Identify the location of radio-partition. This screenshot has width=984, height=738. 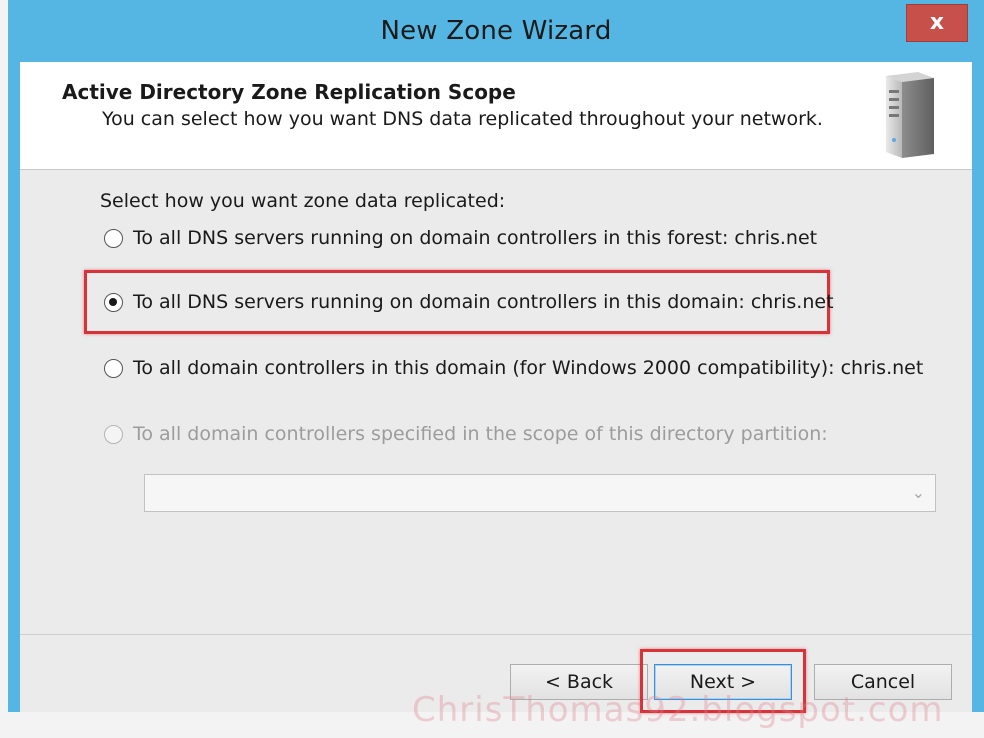
(113, 434).